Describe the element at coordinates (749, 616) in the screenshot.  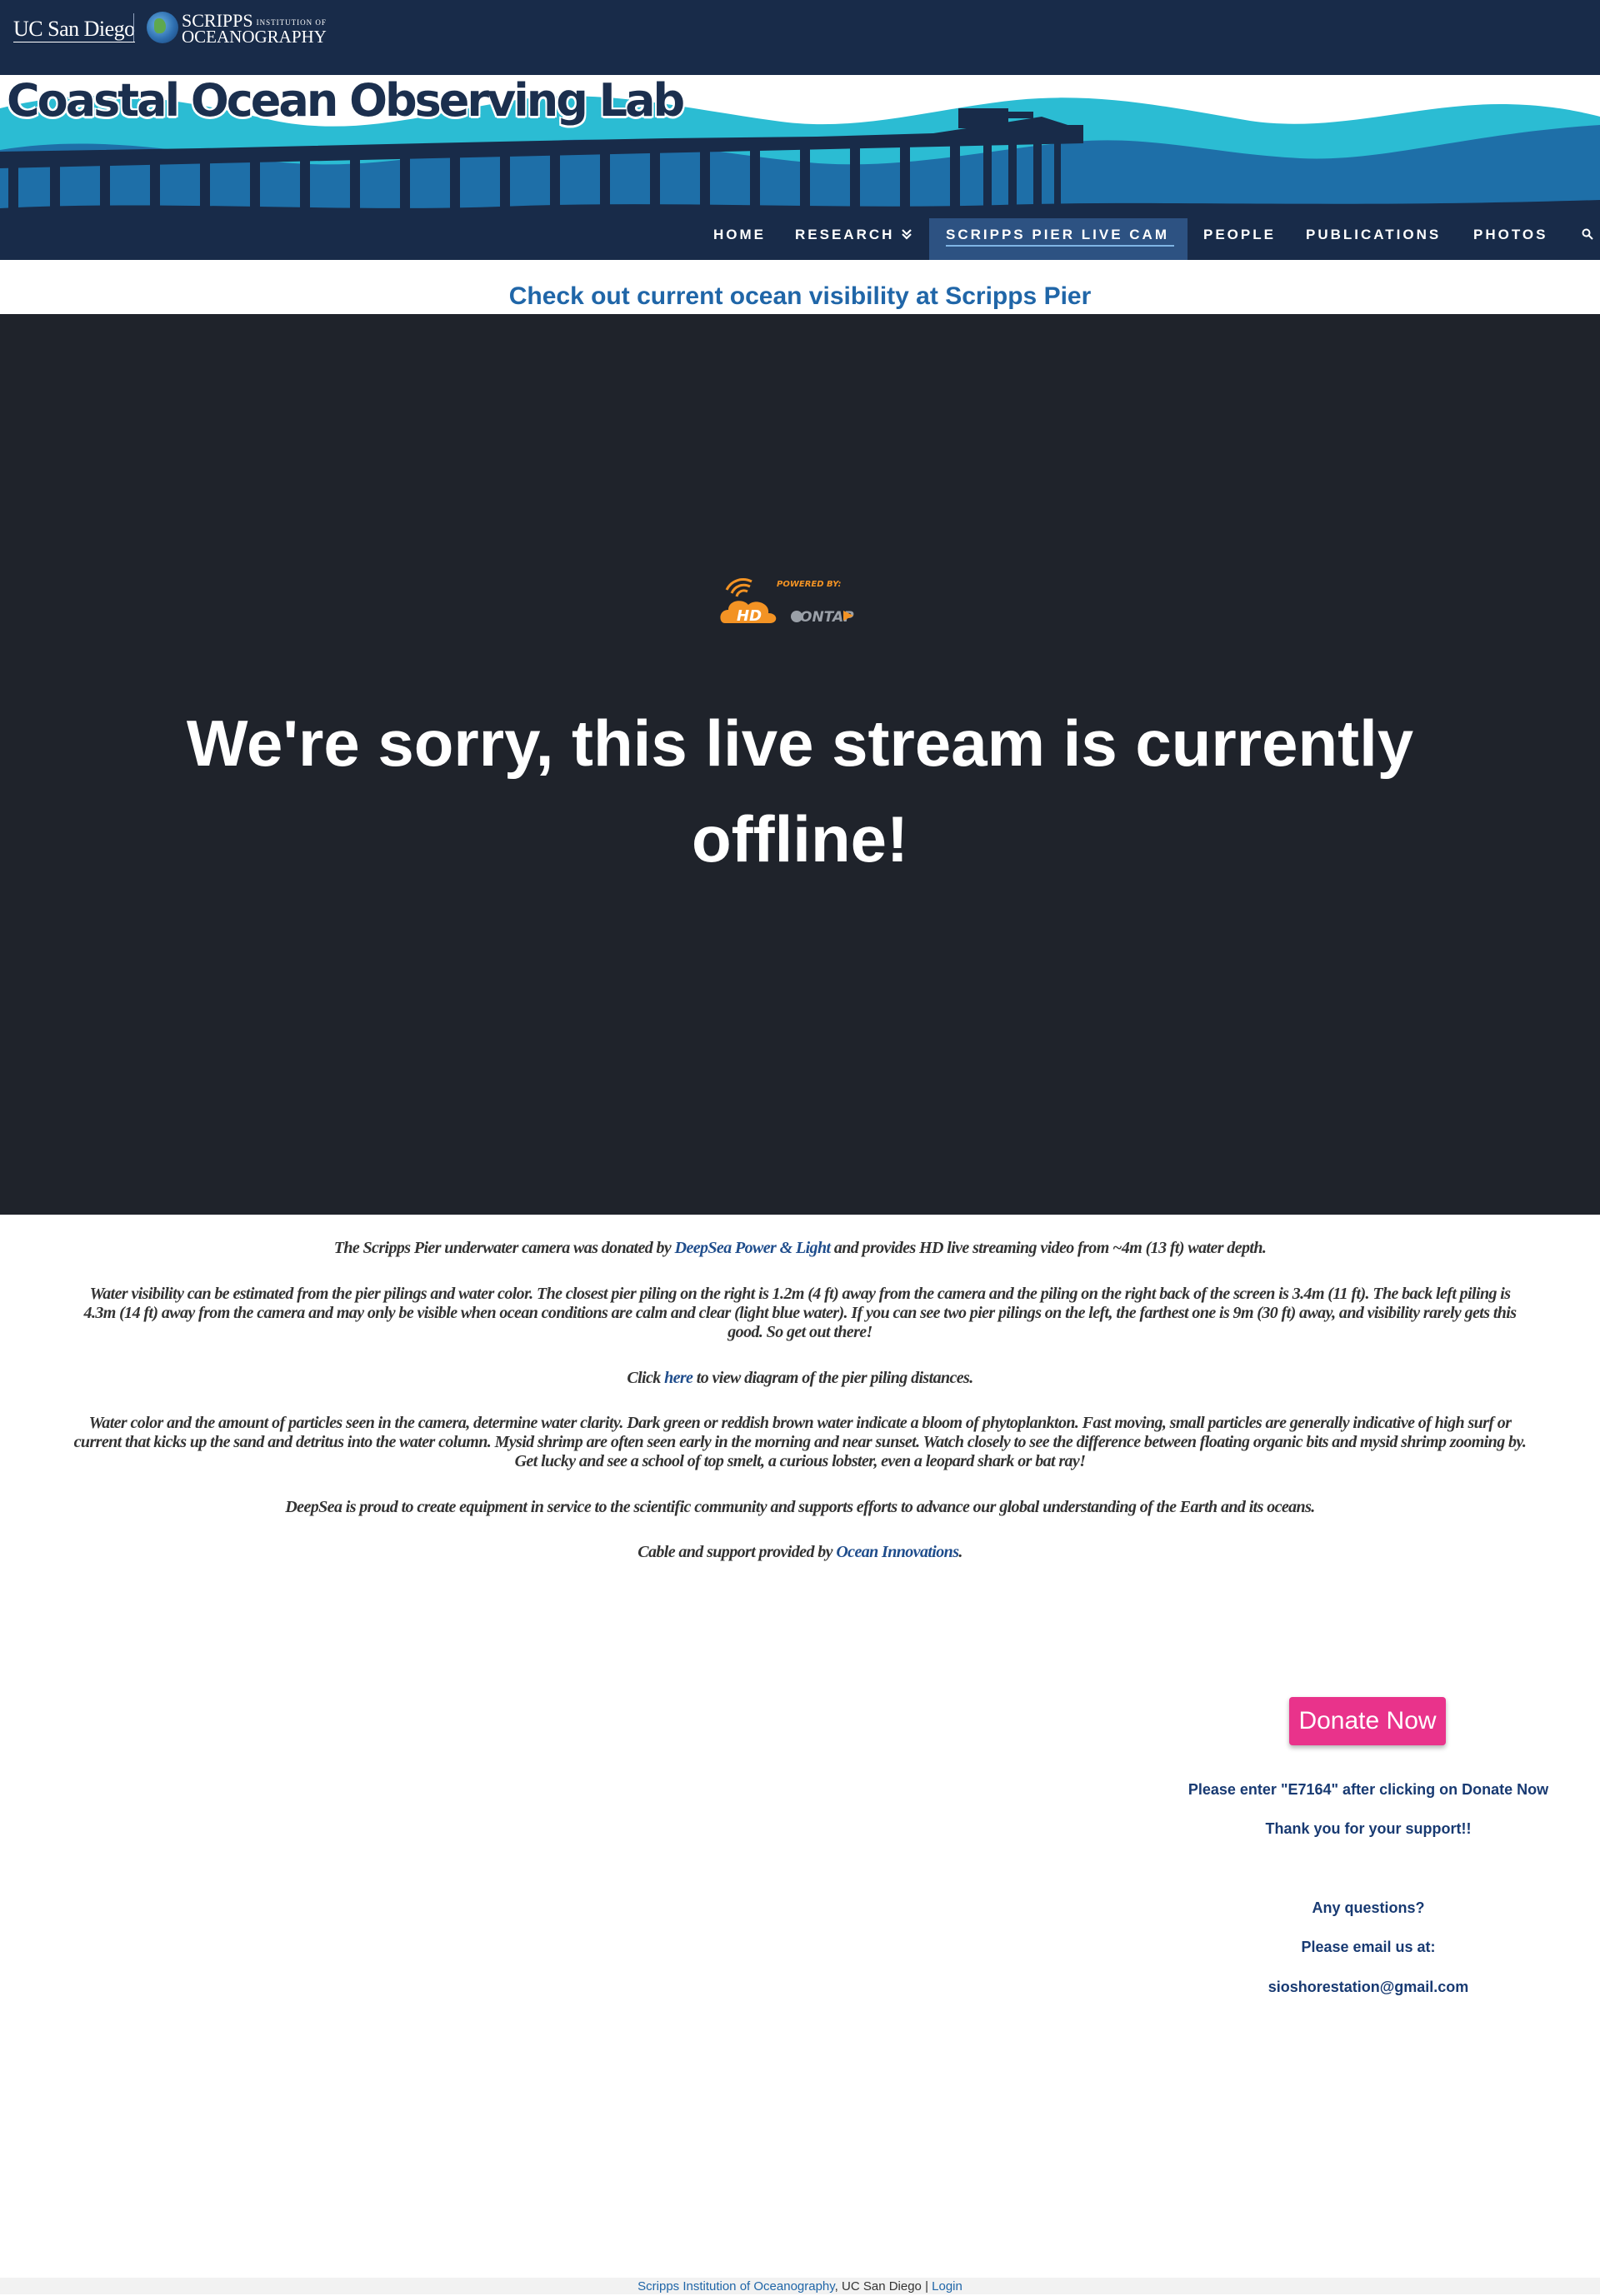
I see `hd-logo-text: HD` at that location.